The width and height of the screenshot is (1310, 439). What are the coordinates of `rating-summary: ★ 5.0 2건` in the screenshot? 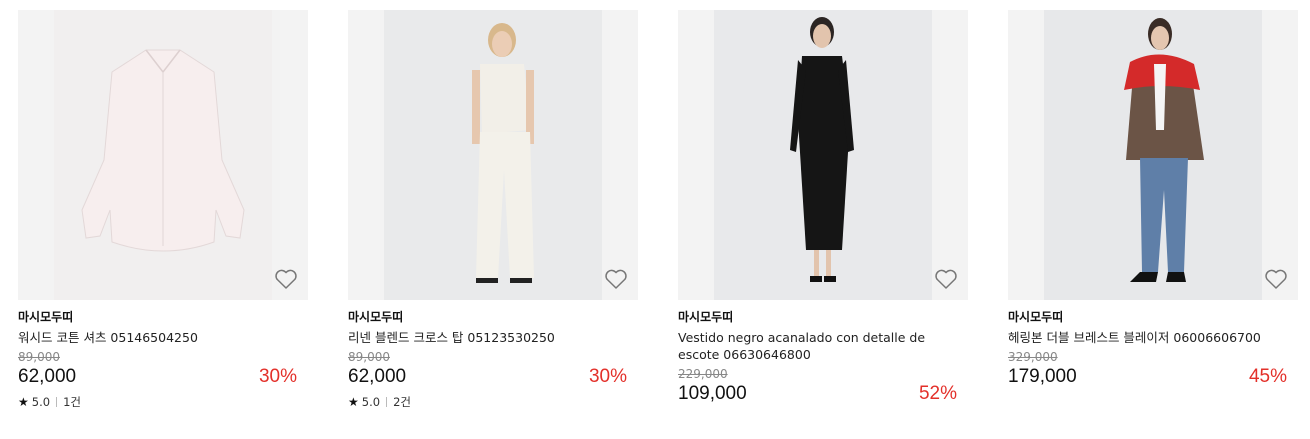 It's located at (493, 402).